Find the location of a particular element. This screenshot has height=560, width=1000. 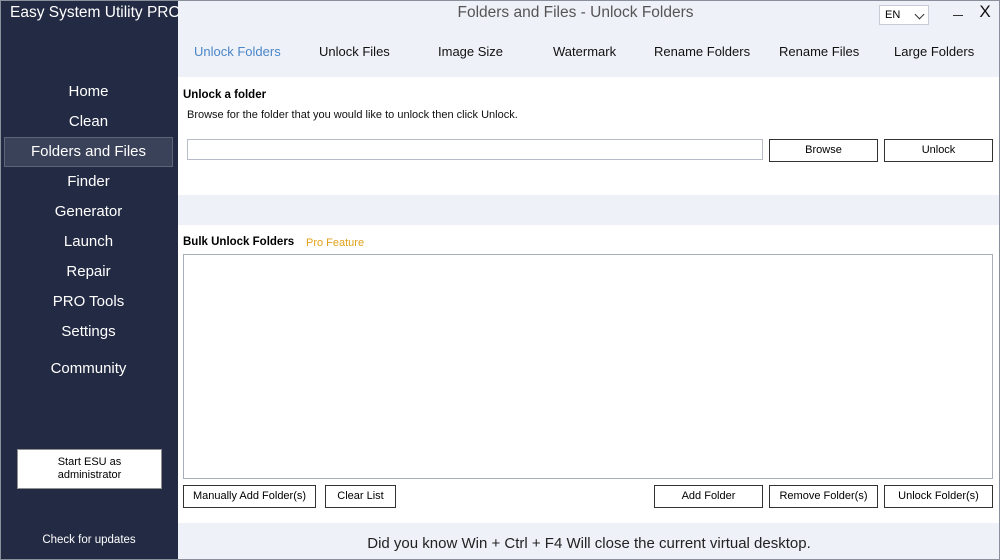

sidebar-item-launch: Launch is located at coordinates (88, 242).